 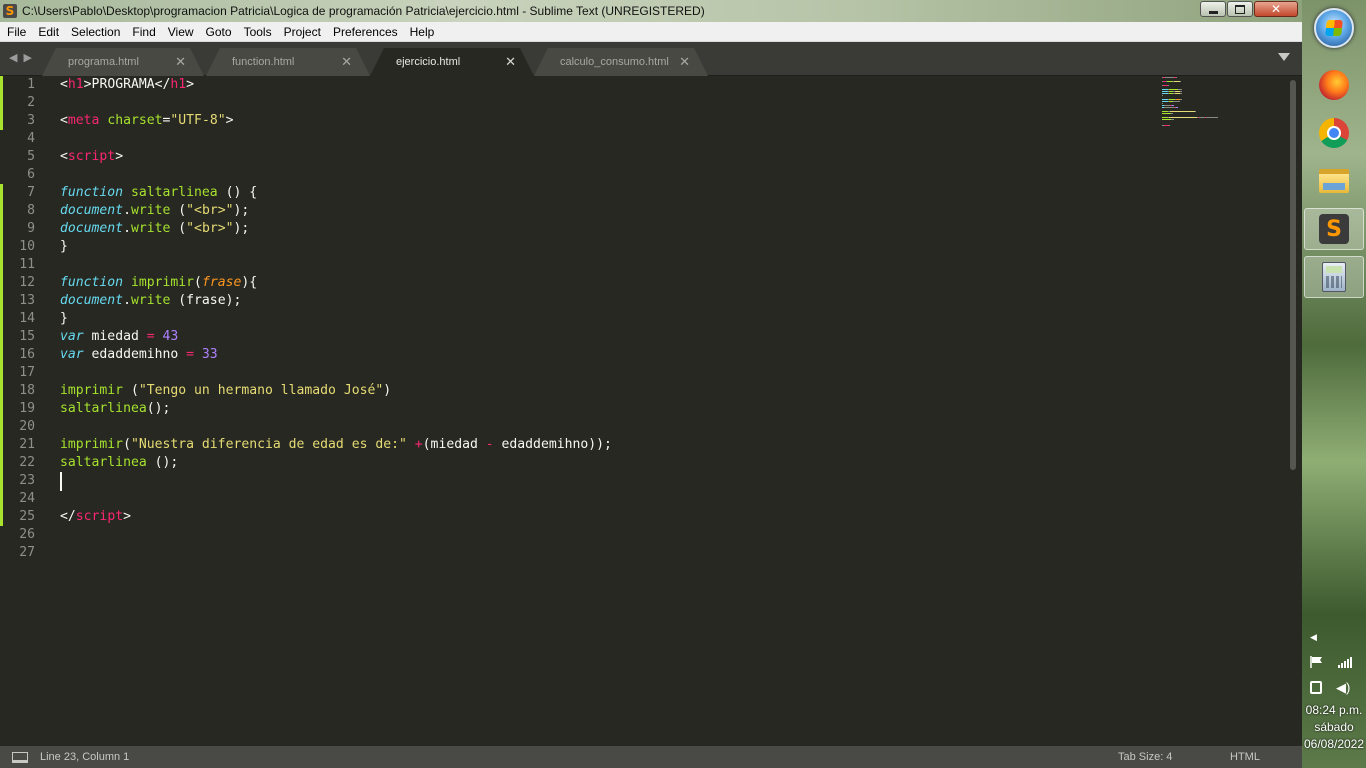 I want to click on line-number: 23, so click(x=27, y=480).